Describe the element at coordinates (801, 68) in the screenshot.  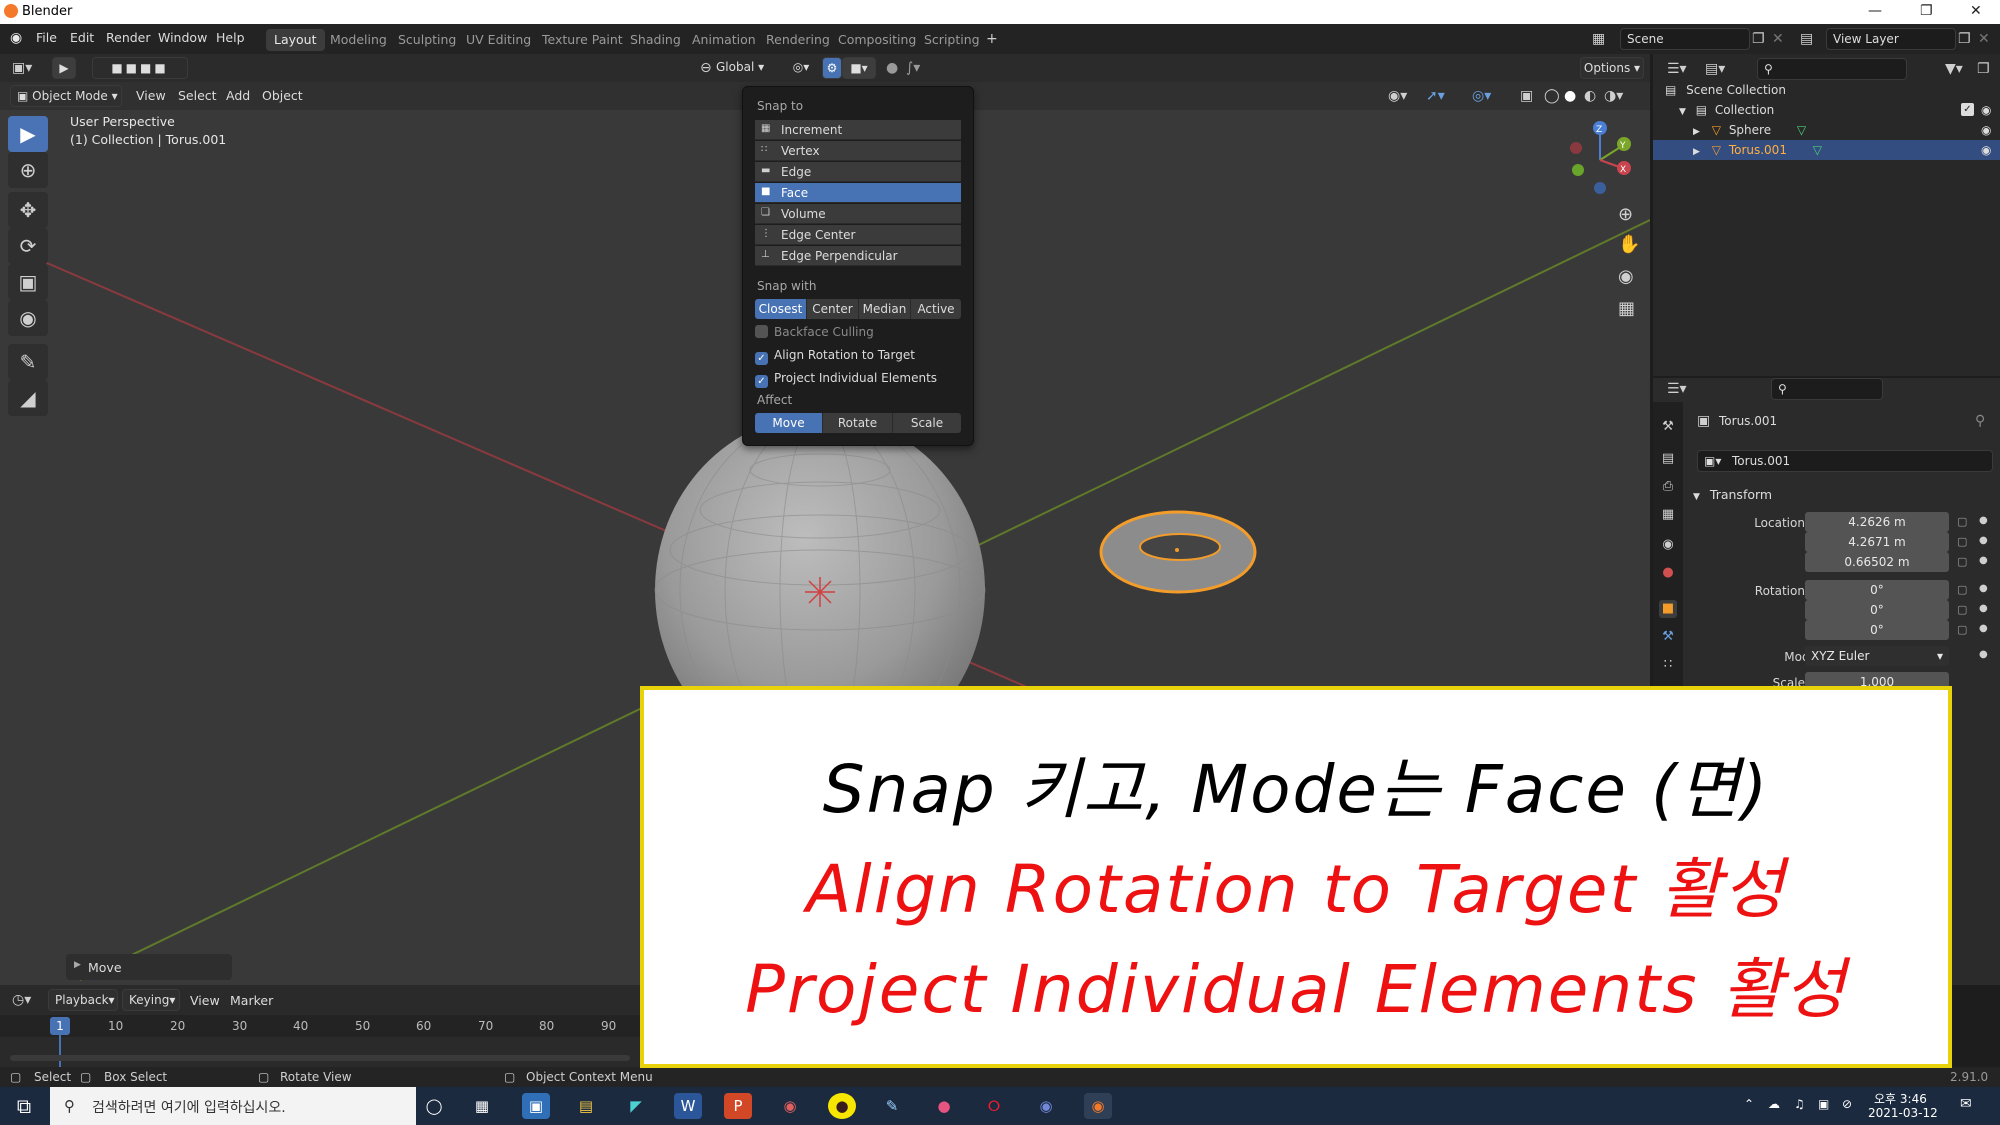
I see `pivot-point-dropdown: ◎▾` at that location.